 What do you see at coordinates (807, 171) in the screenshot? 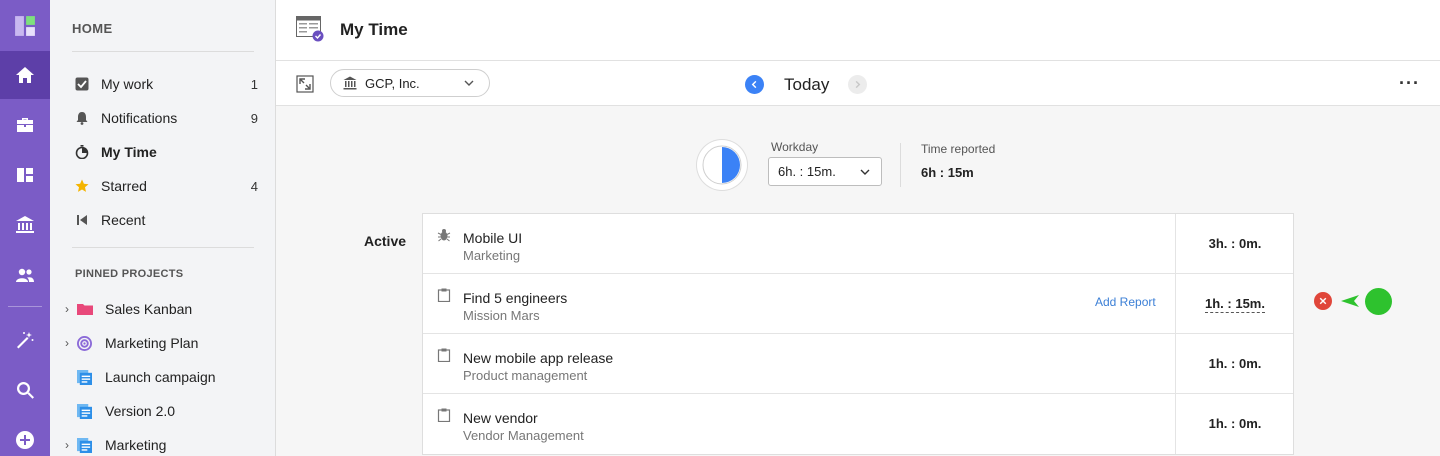
I see `workday-select-value: 6h. : 15m.` at bounding box center [807, 171].